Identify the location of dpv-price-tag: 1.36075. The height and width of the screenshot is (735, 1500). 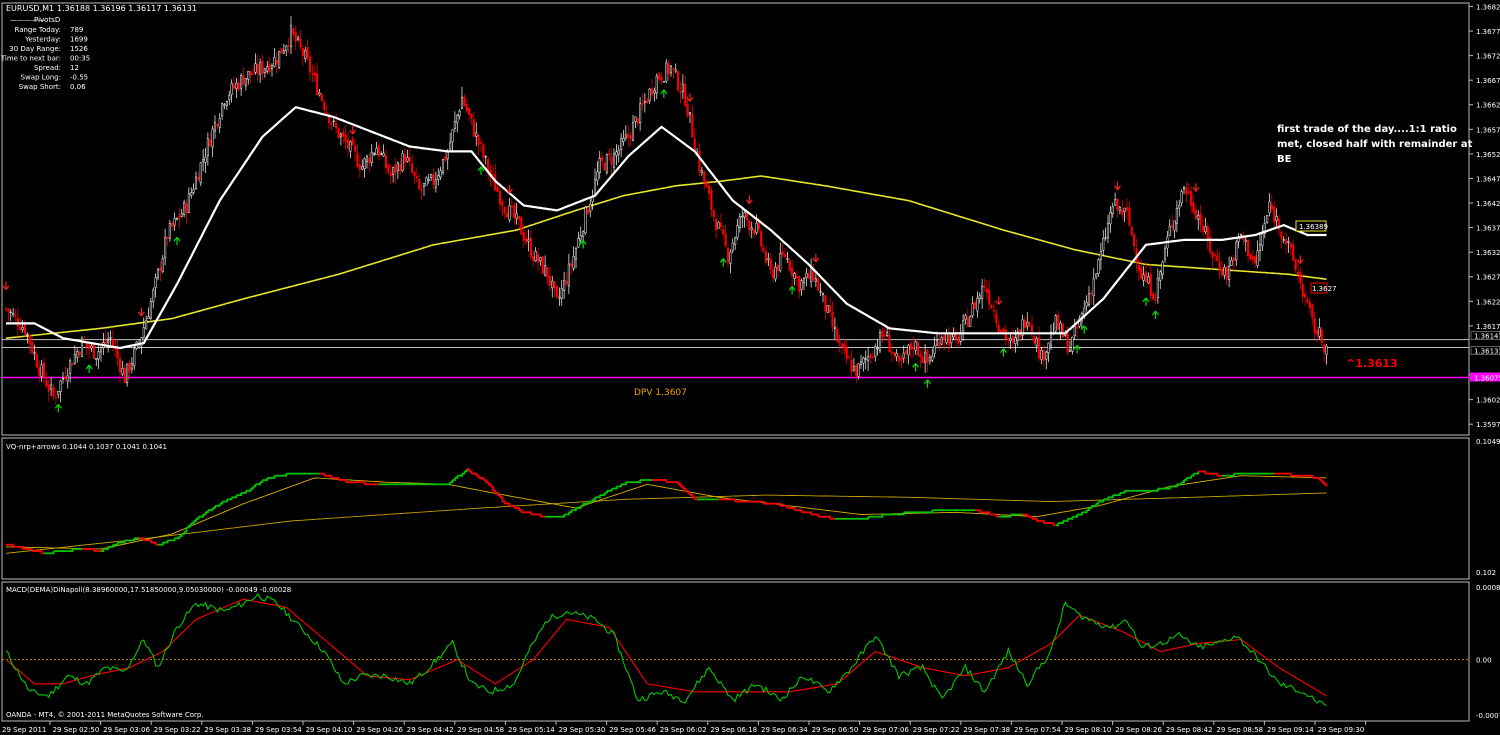
(1487, 378).